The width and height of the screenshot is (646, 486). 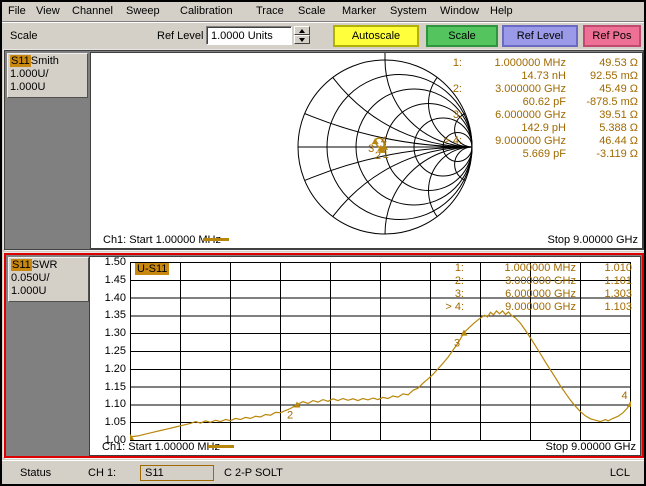 I want to click on trace-scale-value: 0.050U/, so click(x=30, y=278).